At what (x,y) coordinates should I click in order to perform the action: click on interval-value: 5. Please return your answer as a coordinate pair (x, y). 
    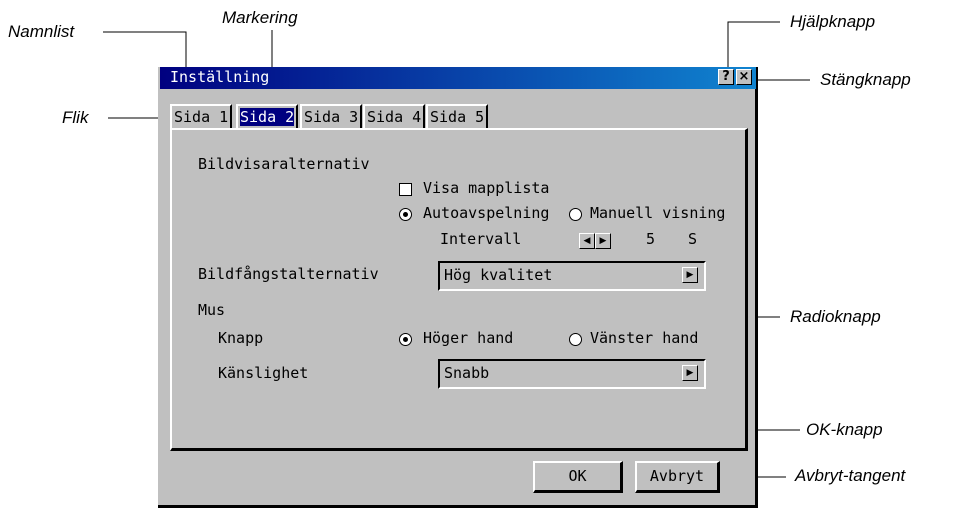
    Looking at the image, I should click on (651, 239).